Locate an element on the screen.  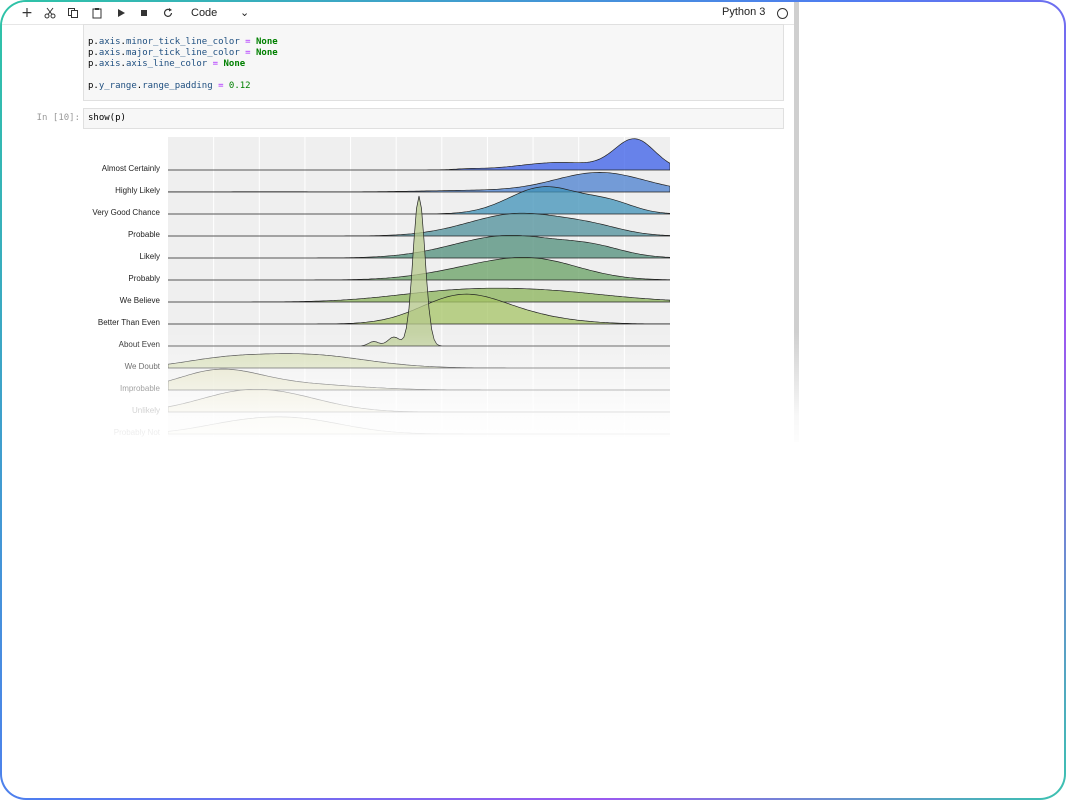
category-label: Almost Certainly is located at coordinates (130, 168).